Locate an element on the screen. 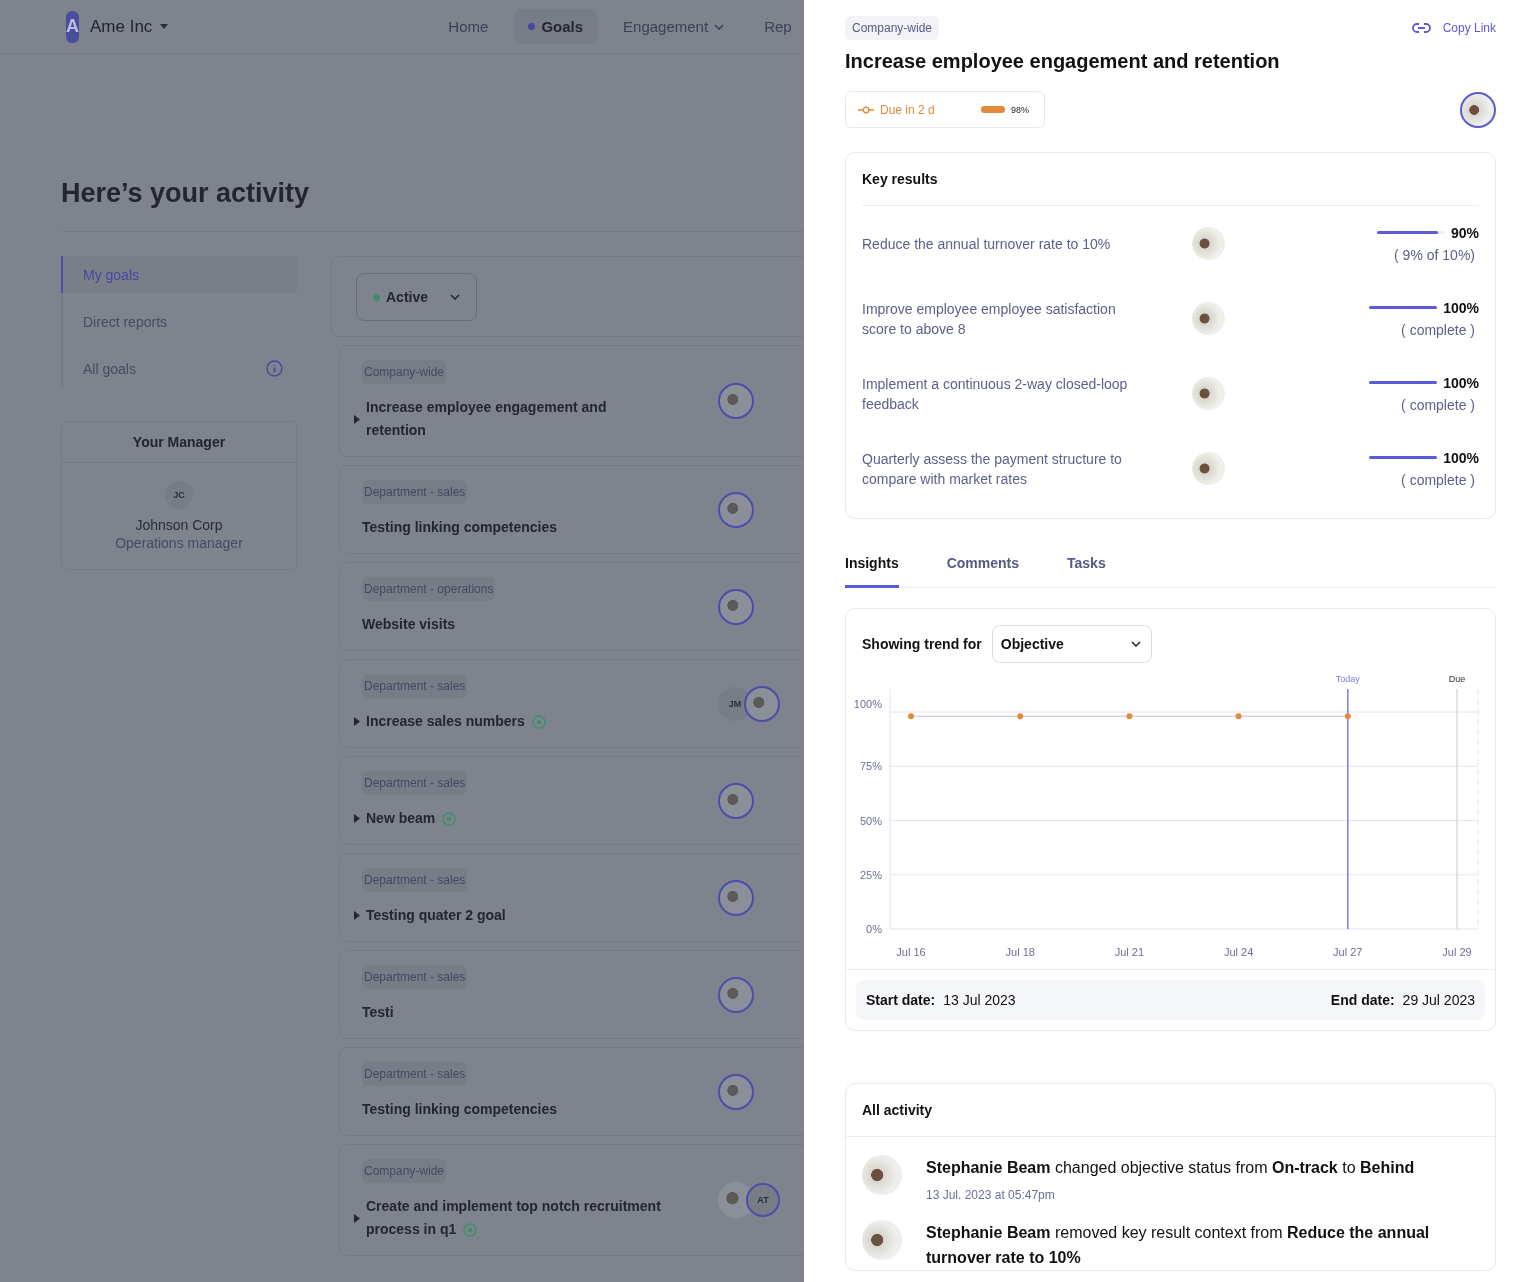 The height and width of the screenshot is (1282, 1528). link-icon is located at coordinates (1421, 28).